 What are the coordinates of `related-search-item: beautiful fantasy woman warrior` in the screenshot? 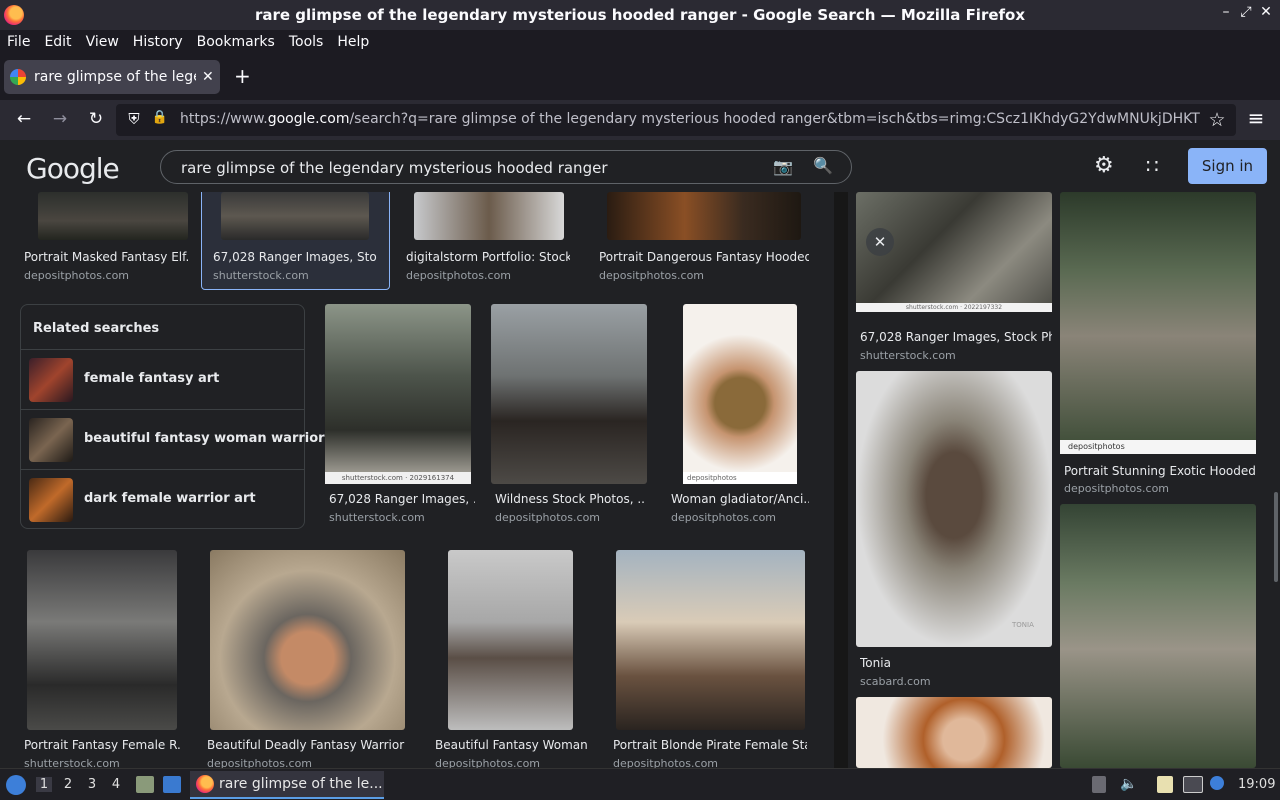 It's located at (173, 439).